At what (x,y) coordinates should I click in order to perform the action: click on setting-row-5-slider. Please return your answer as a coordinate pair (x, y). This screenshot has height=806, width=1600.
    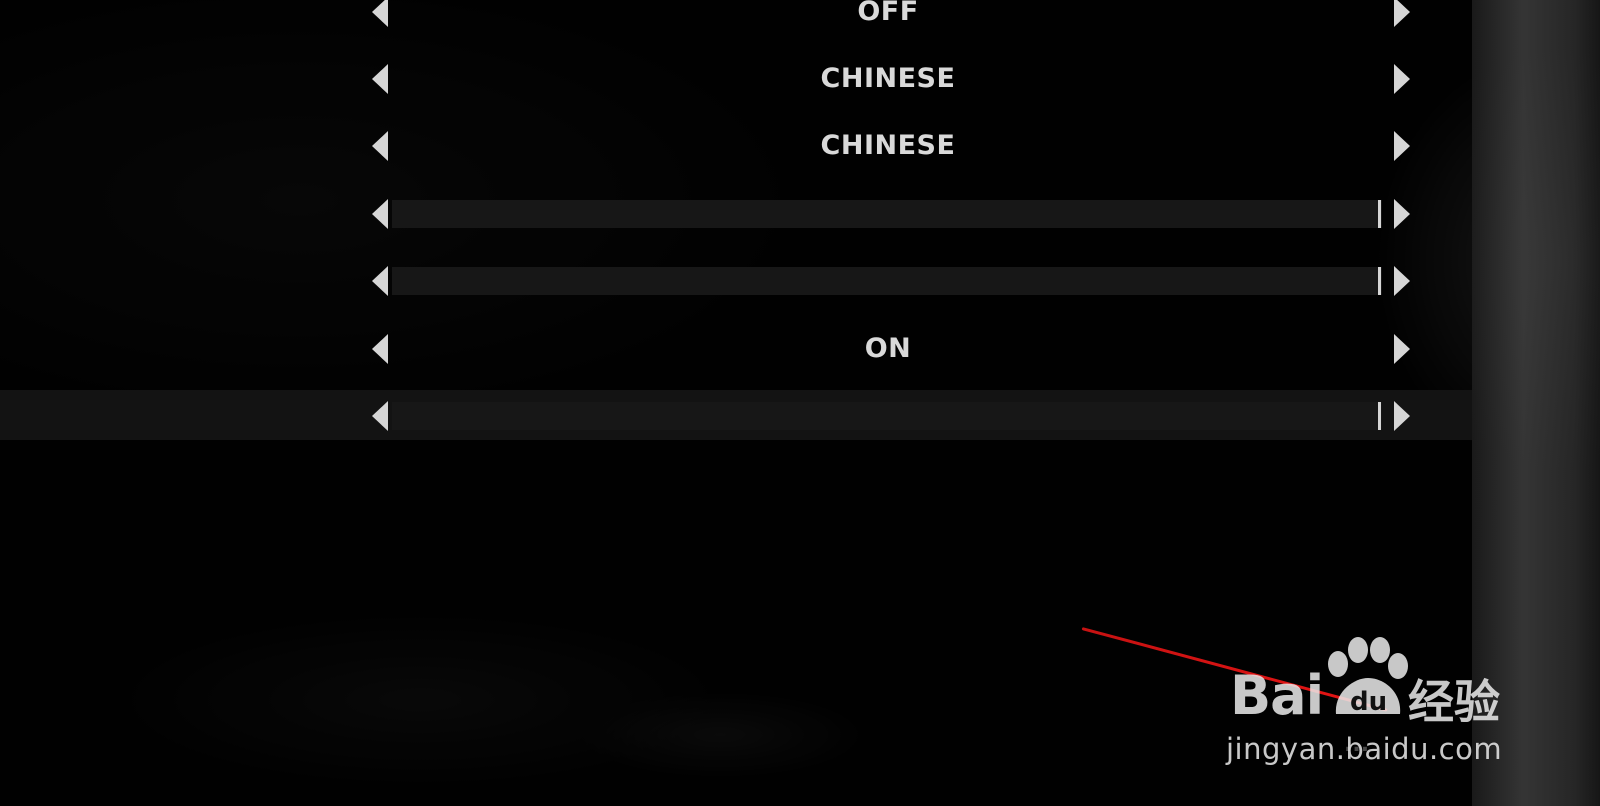
    Looking at the image, I should click on (889, 281).